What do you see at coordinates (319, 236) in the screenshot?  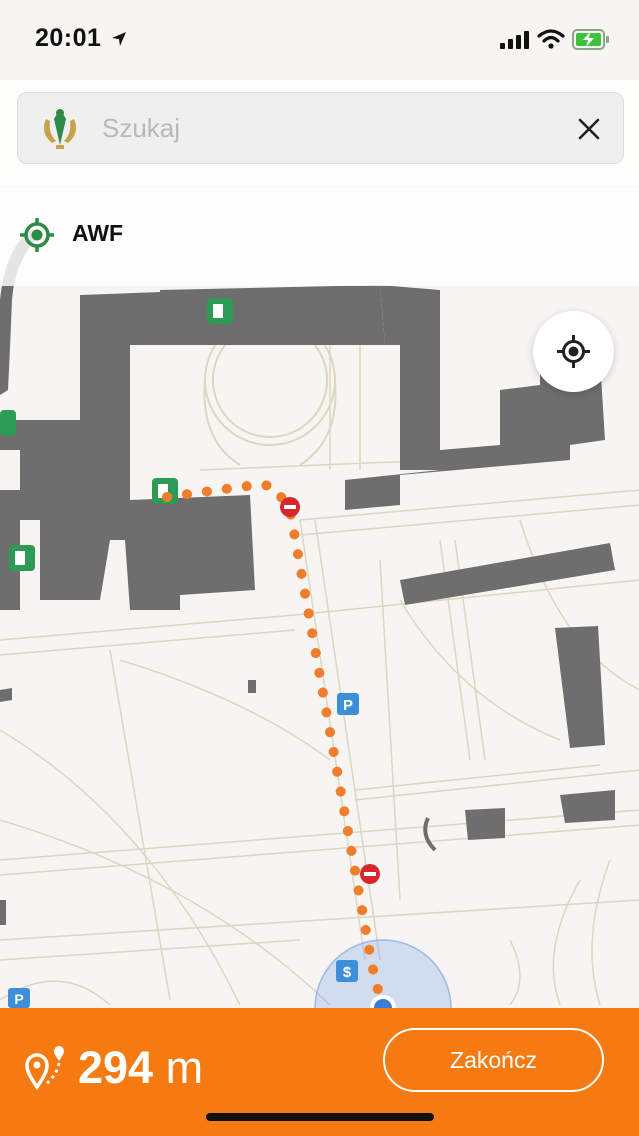 I see `current-location-bar: AWF` at bounding box center [319, 236].